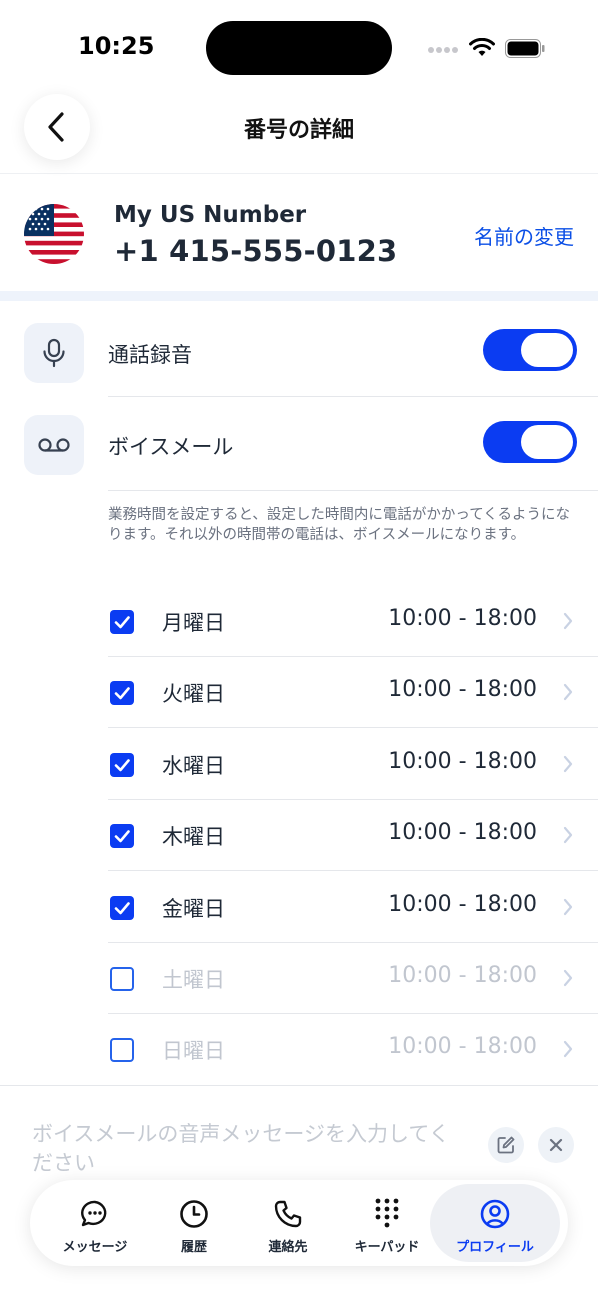 This screenshot has height=1300, width=598. What do you see at coordinates (495, 1214) in the screenshot?
I see `profile-icon` at bounding box center [495, 1214].